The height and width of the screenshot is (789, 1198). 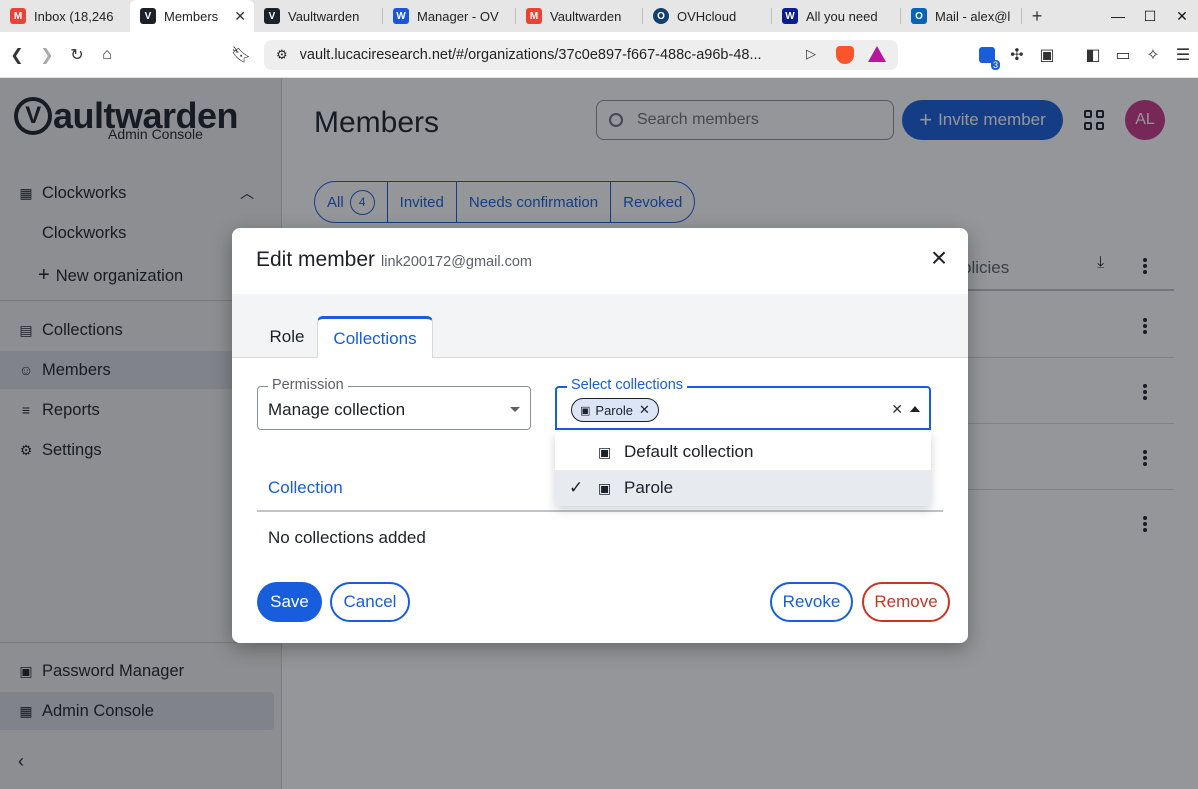 What do you see at coordinates (1037, 16) in the screenshot?
I see `new-tab-icon: +` at bounding box center [1037, 16].